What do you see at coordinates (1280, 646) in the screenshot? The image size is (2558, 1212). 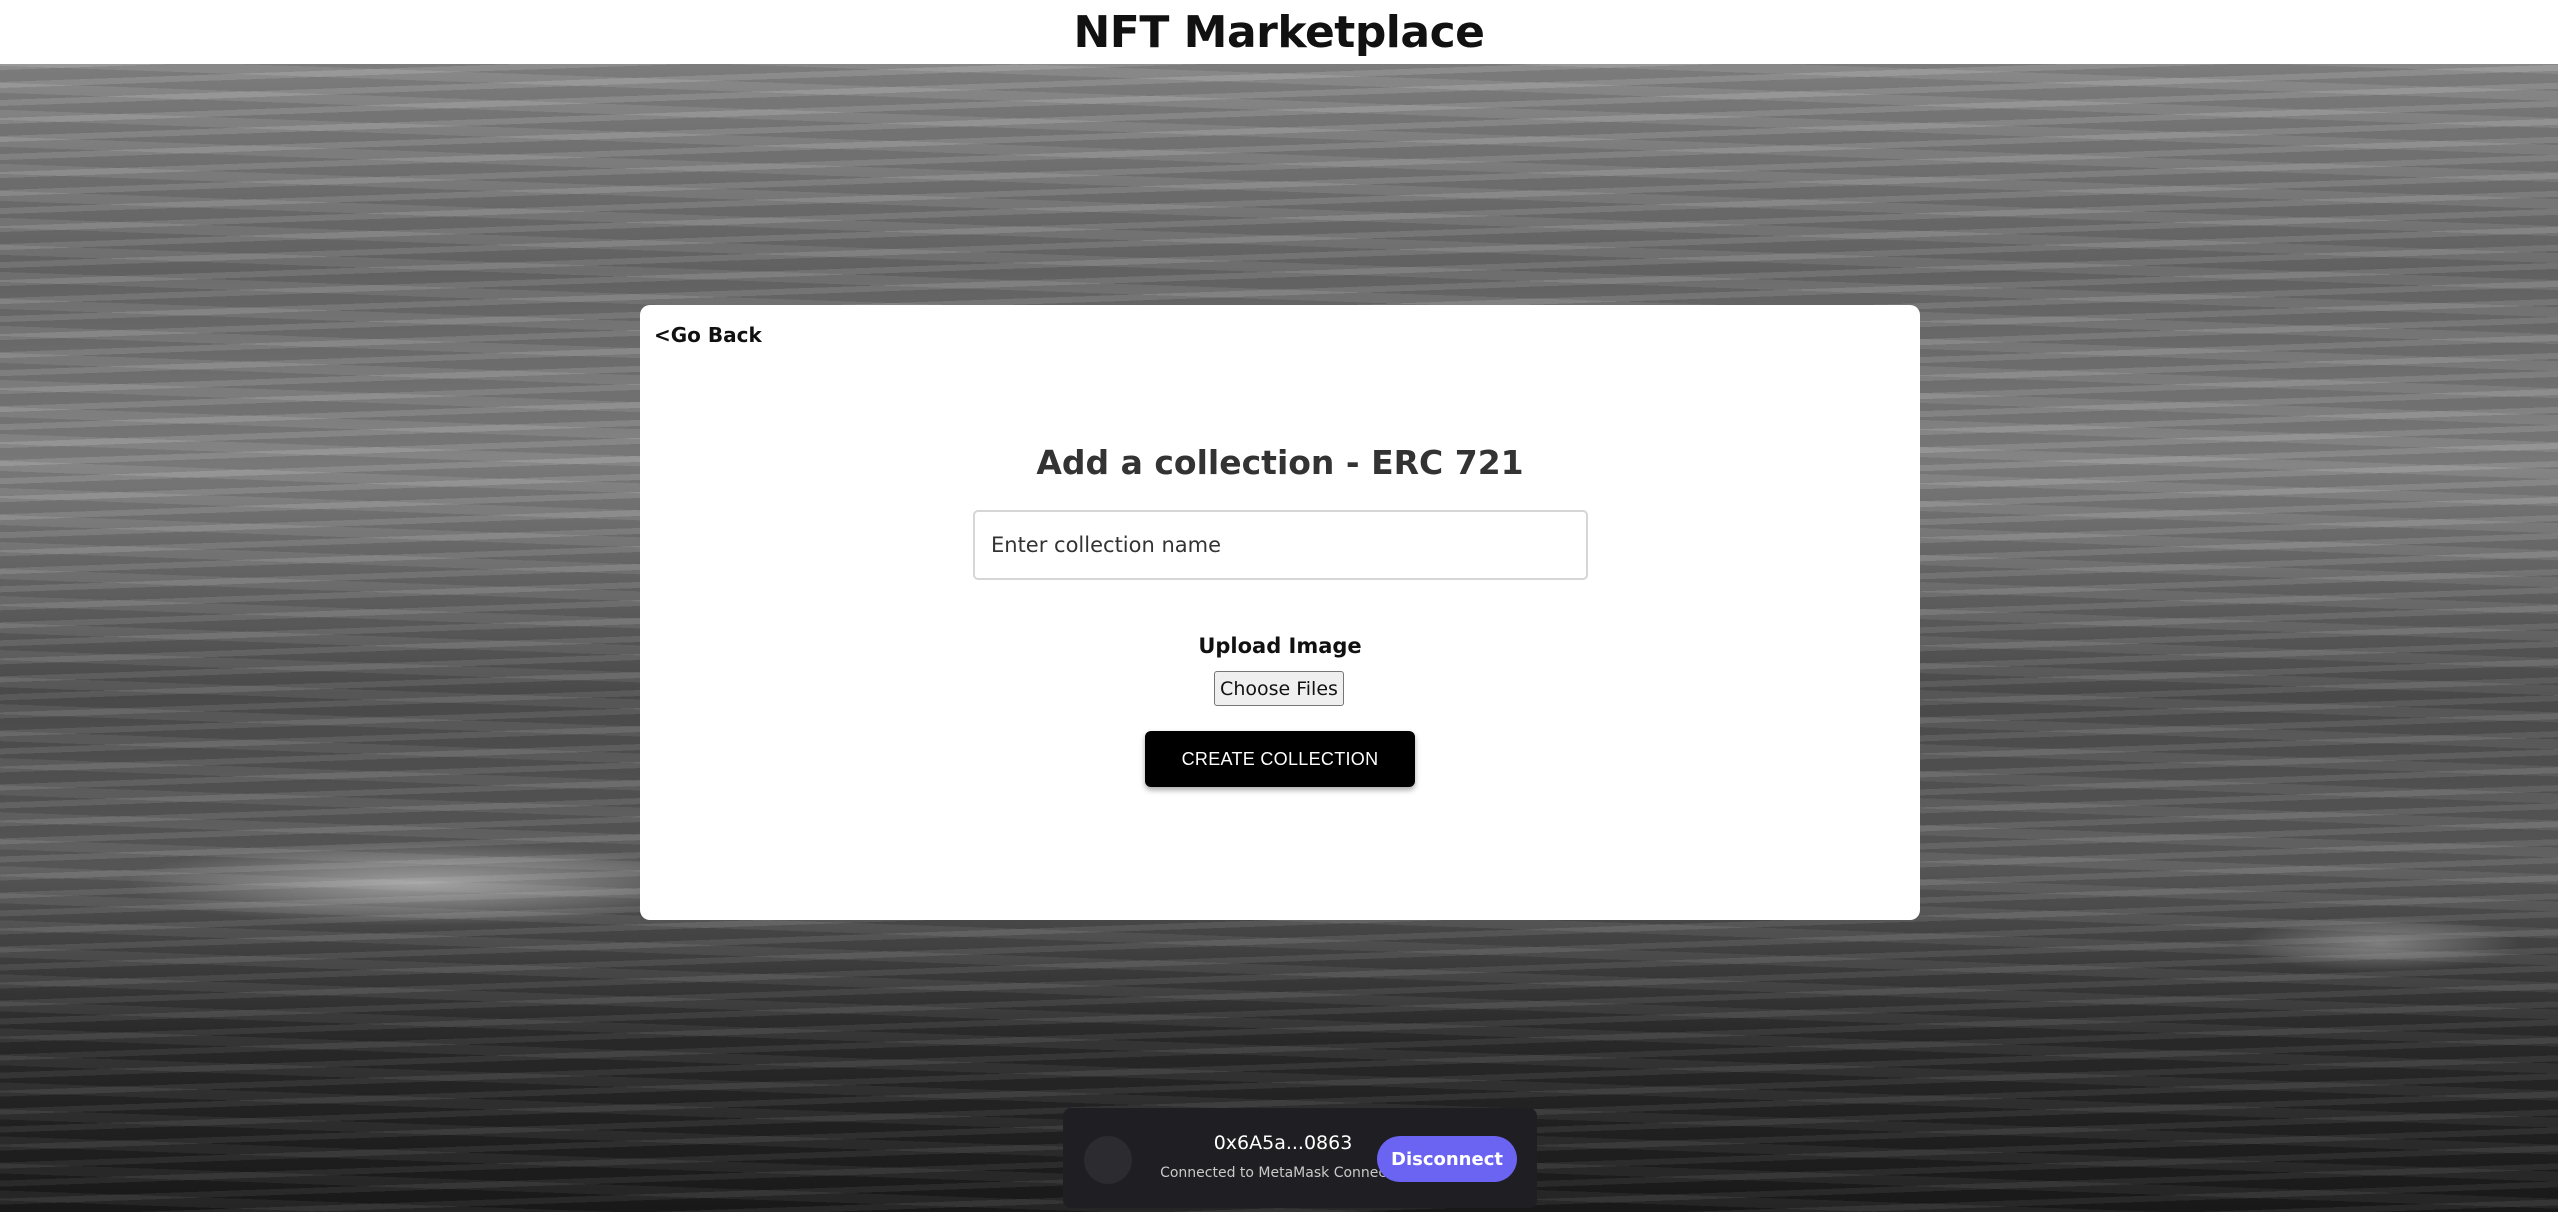 I see `upload-image-label: Upload Image` at bounding box center [1280, 646].